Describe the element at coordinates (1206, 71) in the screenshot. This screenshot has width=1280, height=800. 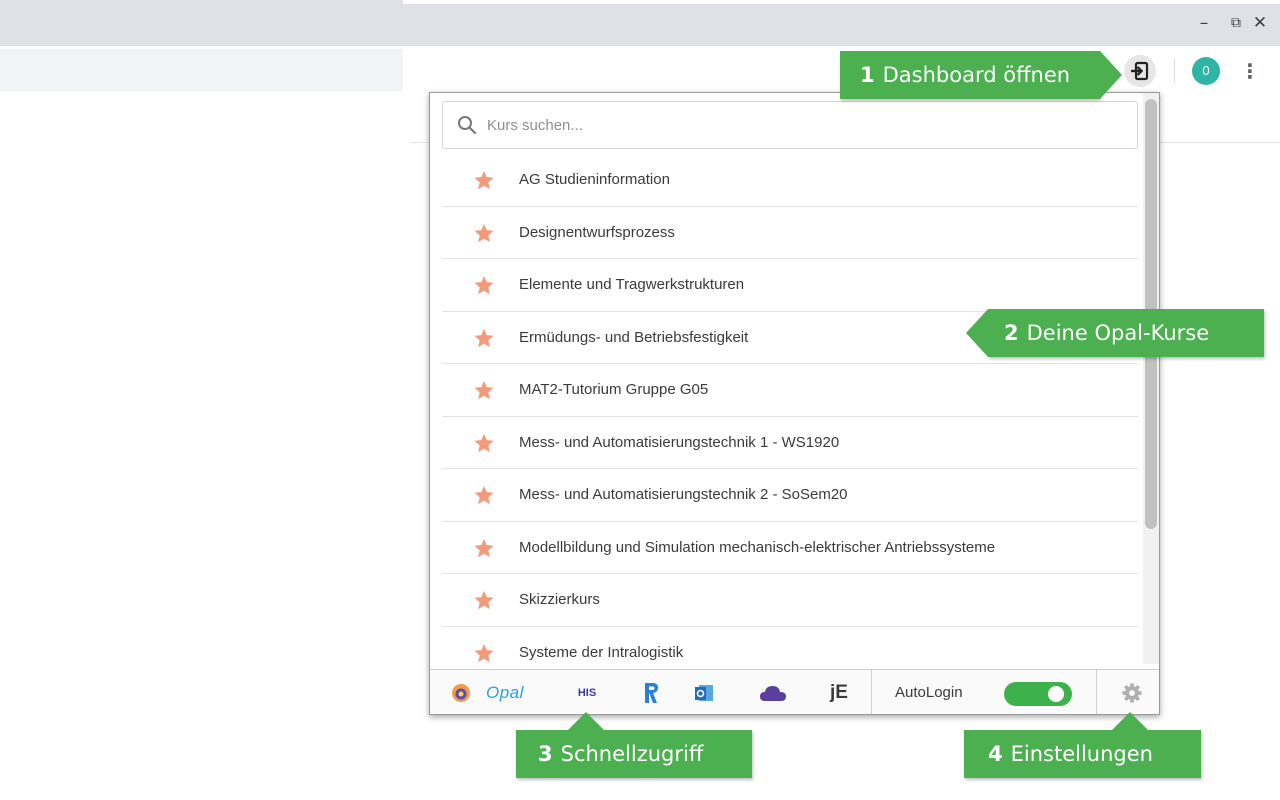
I see `profile-avatar: 0` at that location.